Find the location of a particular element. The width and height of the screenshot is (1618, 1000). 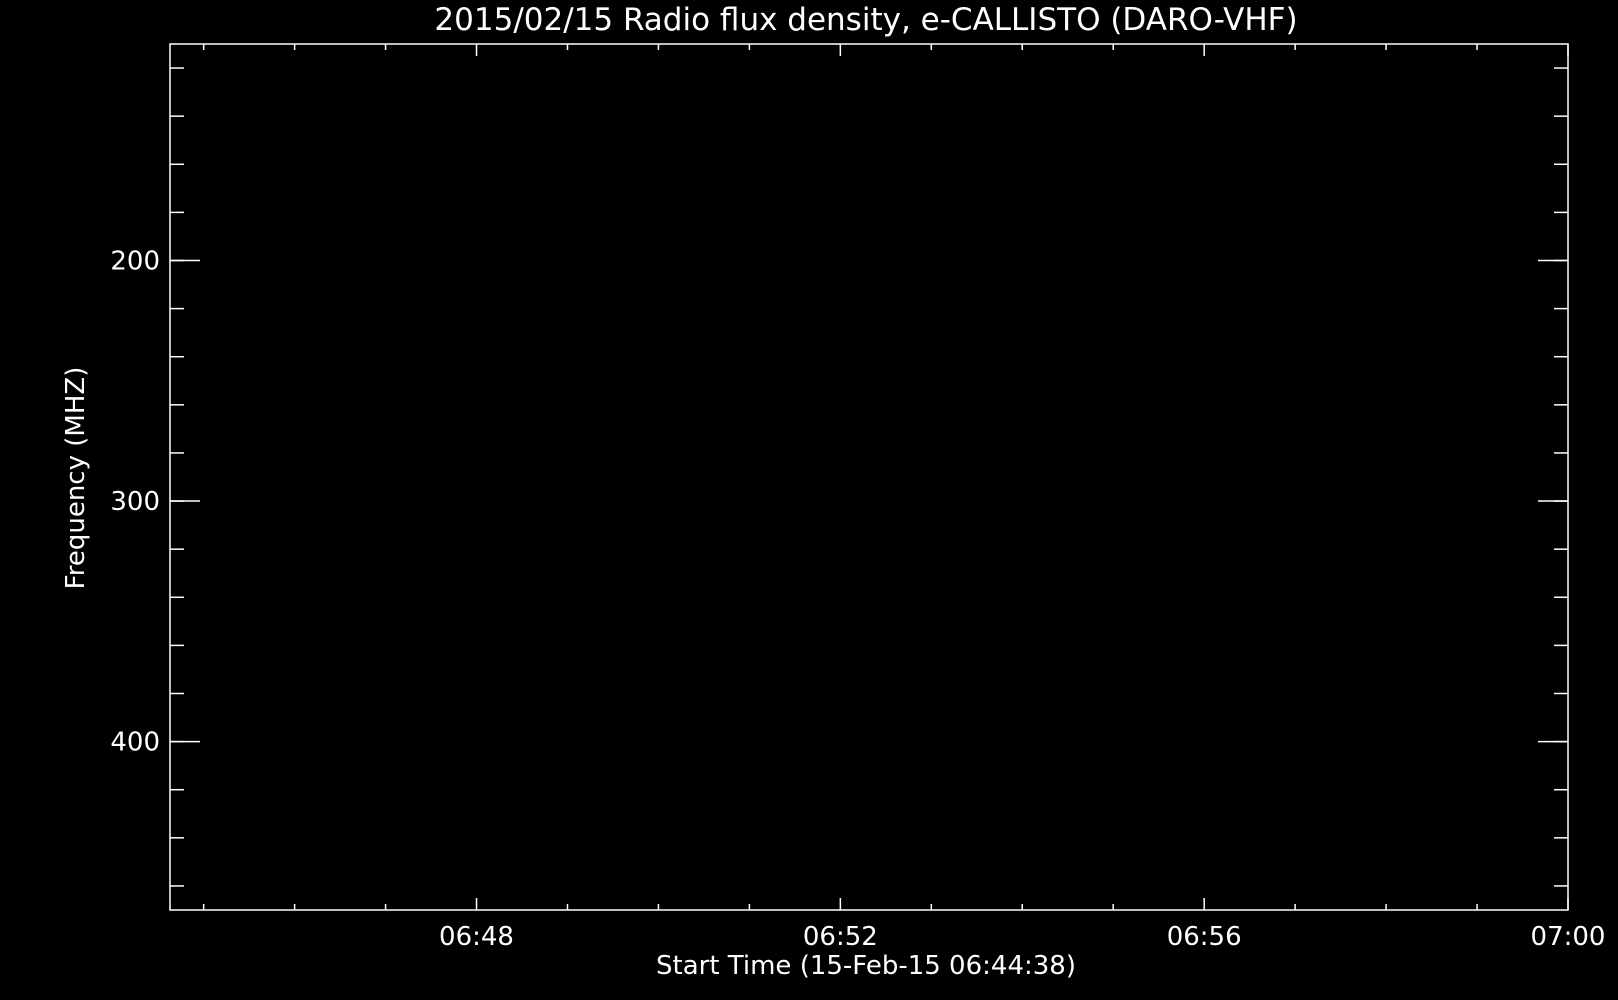

x-tick-label: 06:48 is located at coordinates (476, 937).